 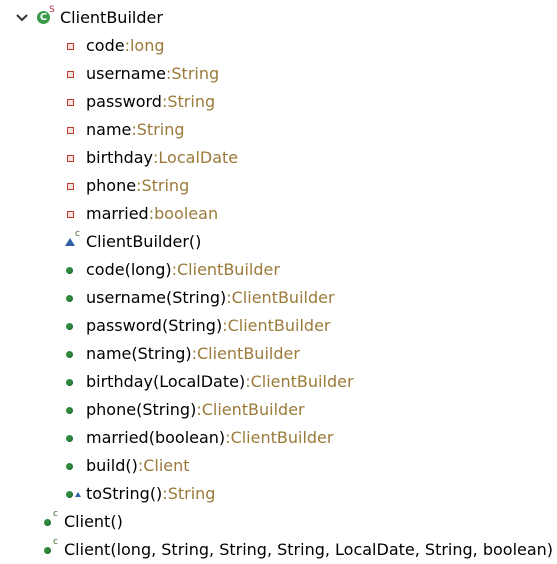 I want to click on field-name: code, so click(x=105, y=45).